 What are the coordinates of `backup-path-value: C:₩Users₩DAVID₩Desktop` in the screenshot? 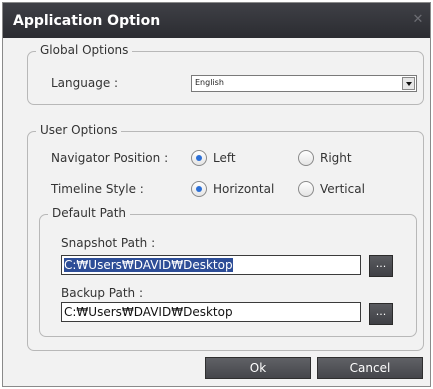 It's located at (148, 312).